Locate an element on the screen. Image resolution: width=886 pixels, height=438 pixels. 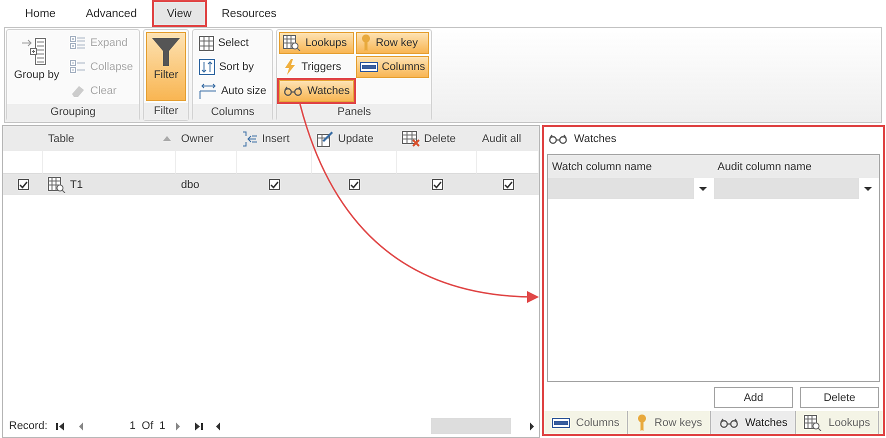
ribbon-button: Lookups is located at coordinates (316, 43).